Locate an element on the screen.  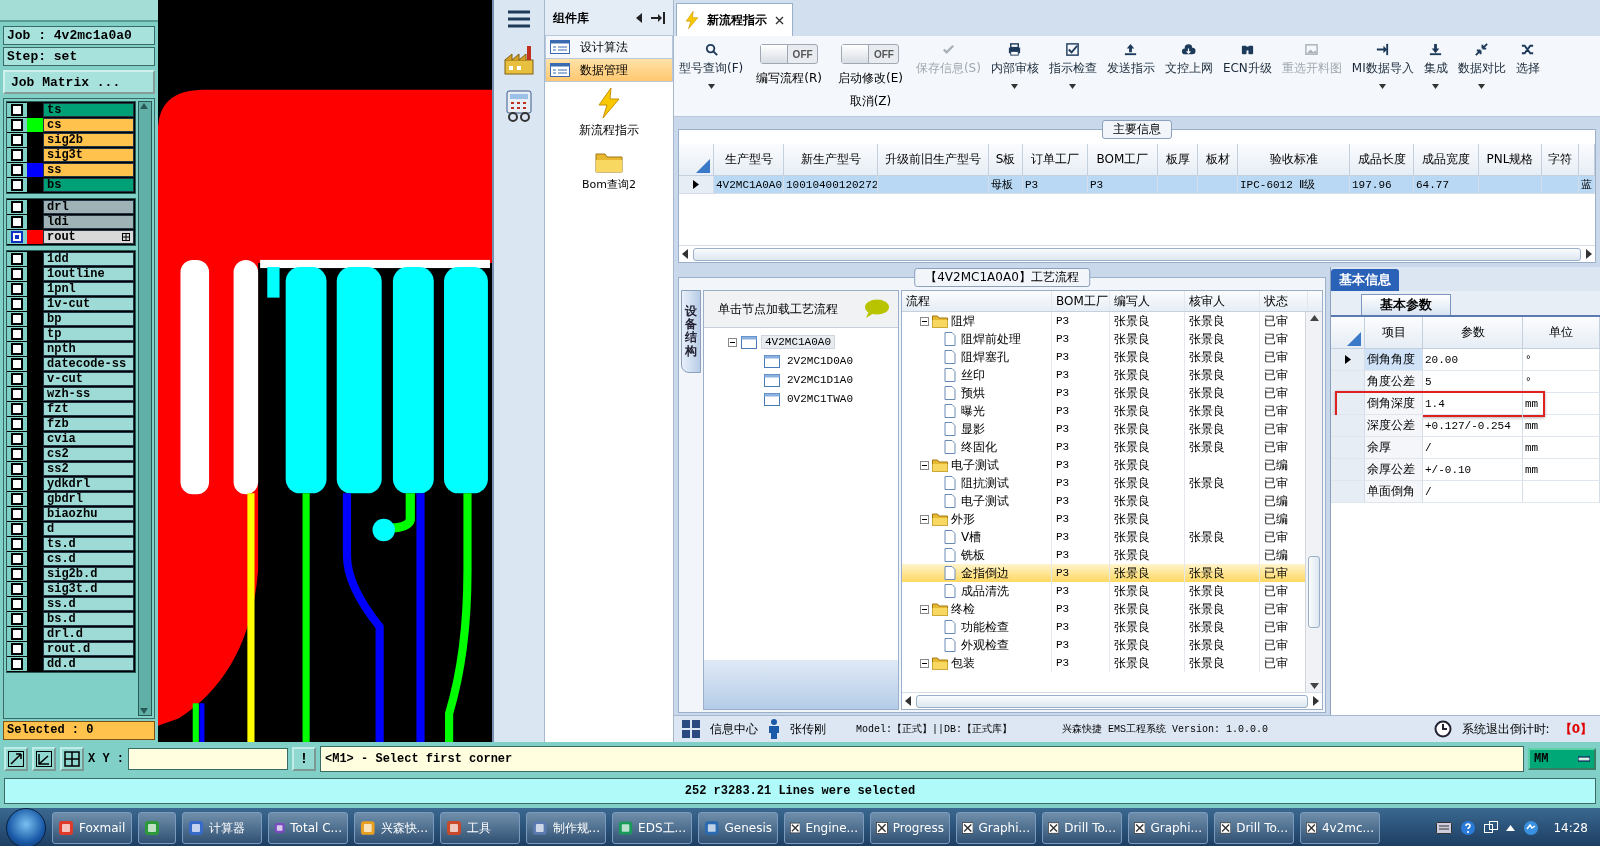
column-header: 单位 is located at coordinates (1561, 333).